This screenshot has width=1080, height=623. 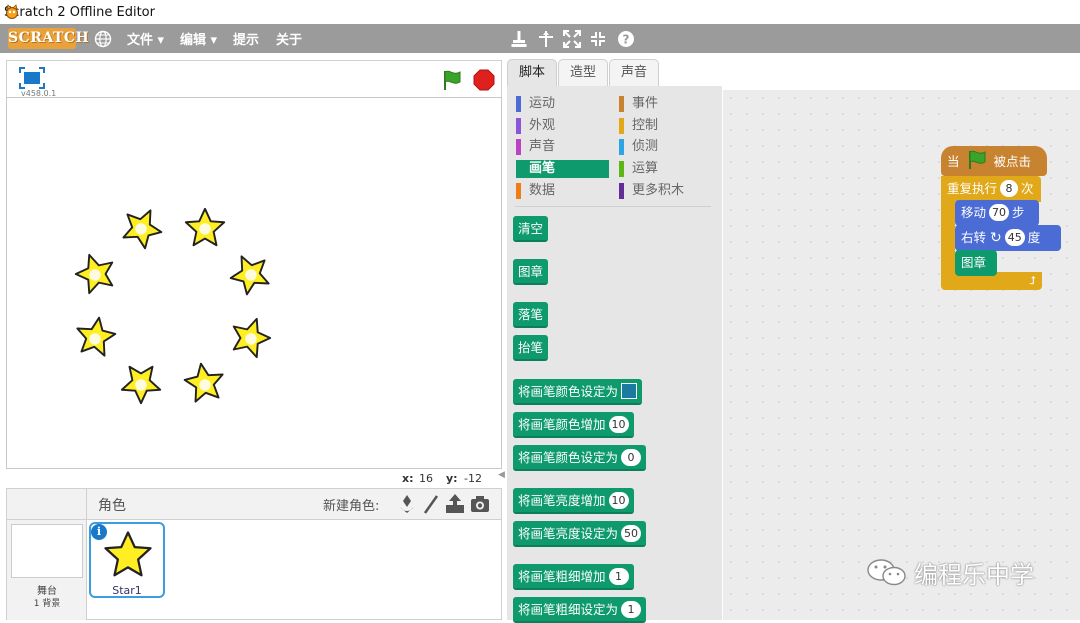 I want to click on block-pen-down: 落笔, so click(x=531, y=315).